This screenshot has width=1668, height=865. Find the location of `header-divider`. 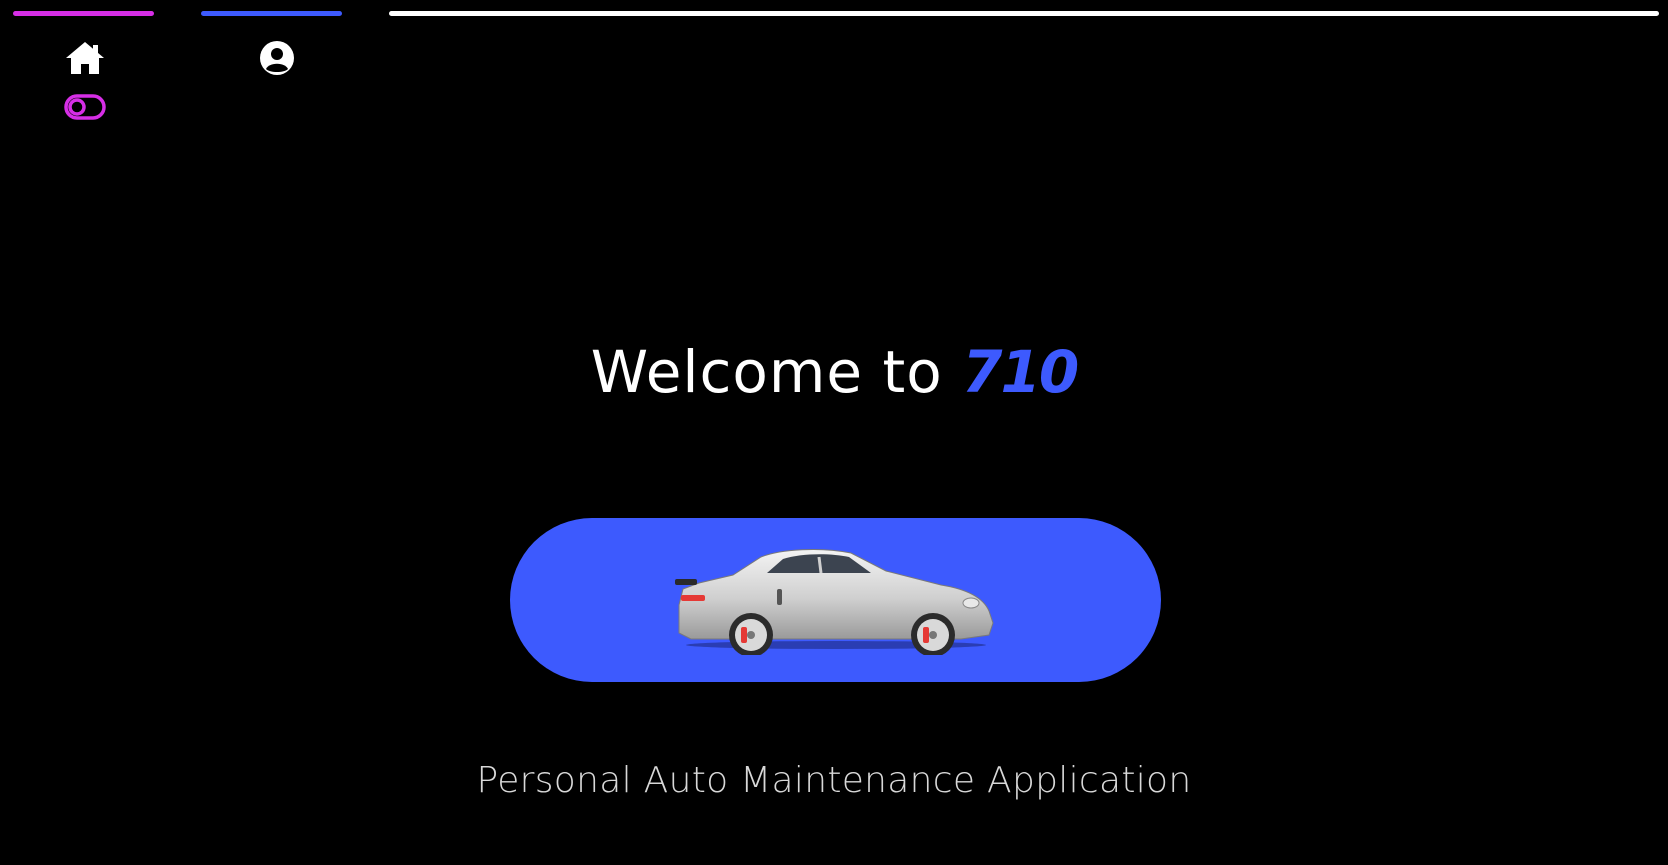

header-divider is located at coordinates (1024, 13).